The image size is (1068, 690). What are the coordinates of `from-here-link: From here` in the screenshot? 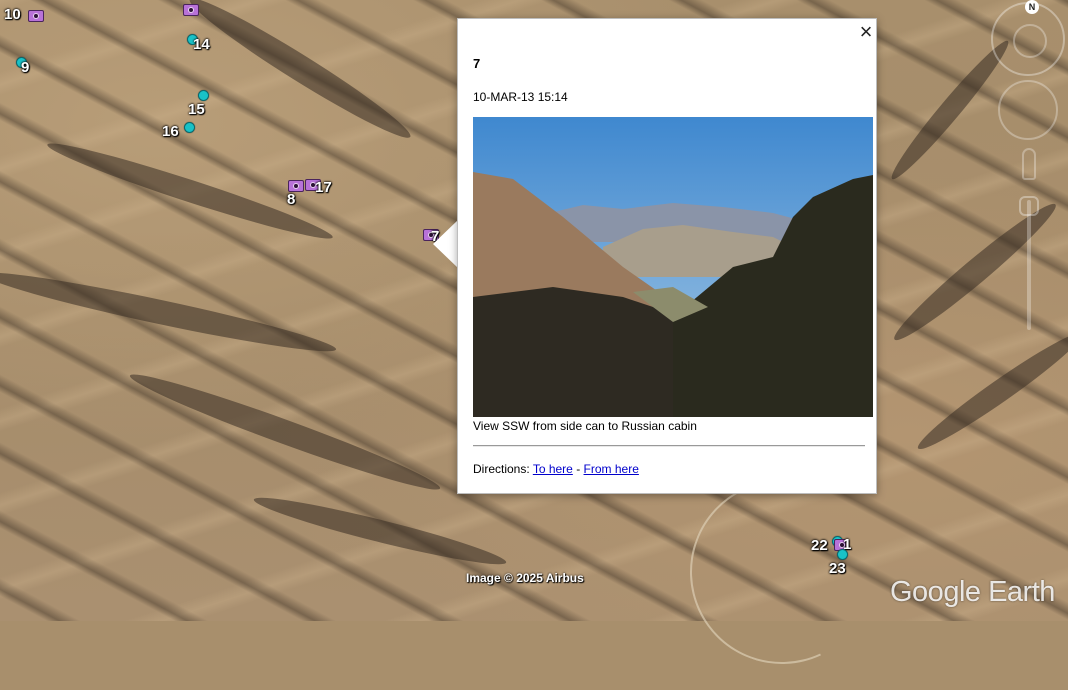 It's located at (611, 469).